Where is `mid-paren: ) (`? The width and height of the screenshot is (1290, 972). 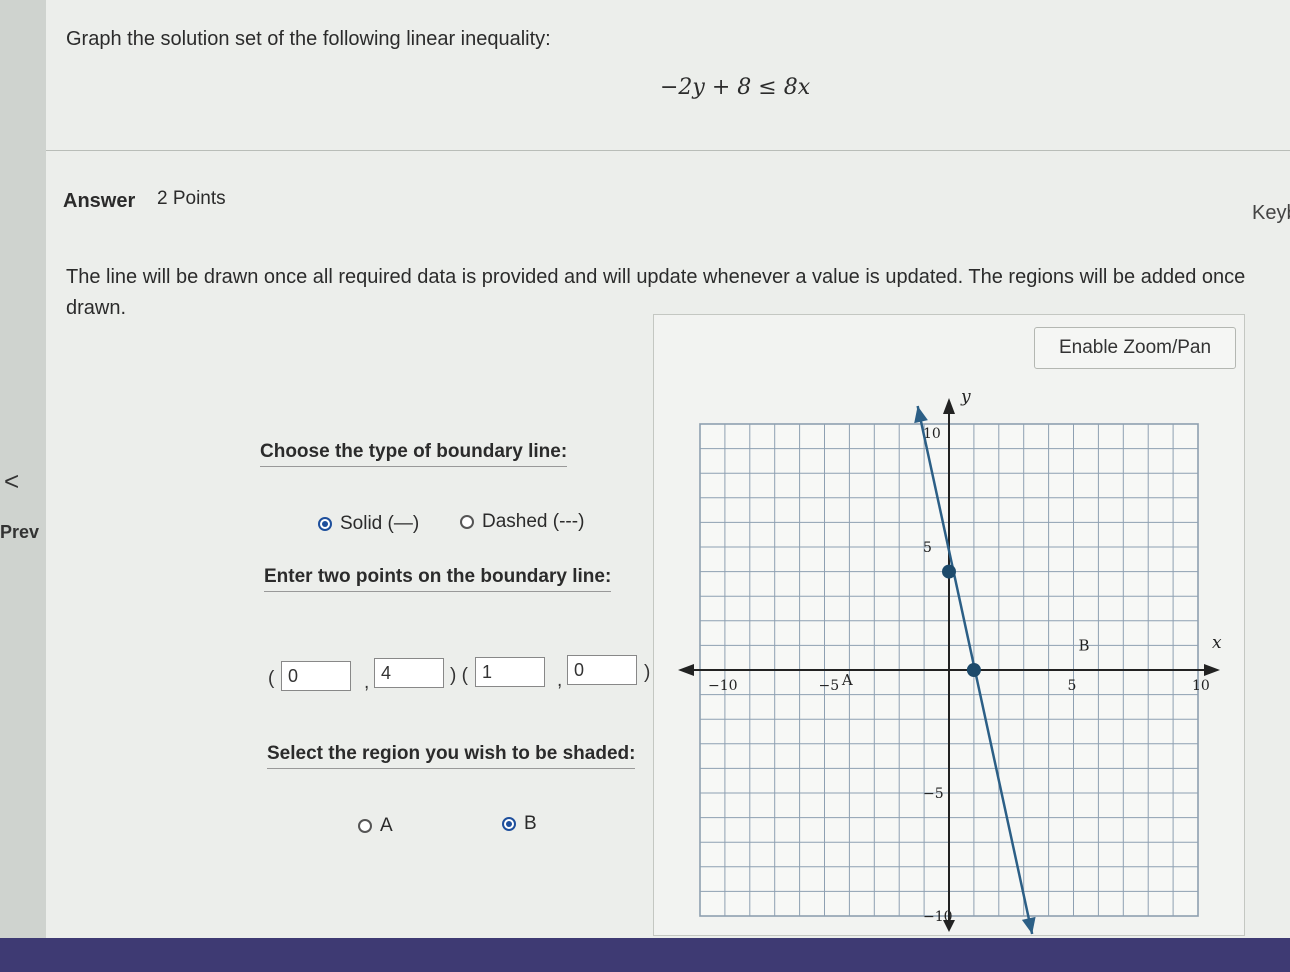
mid-paren: ) ( is located at coordinates (459, 675).